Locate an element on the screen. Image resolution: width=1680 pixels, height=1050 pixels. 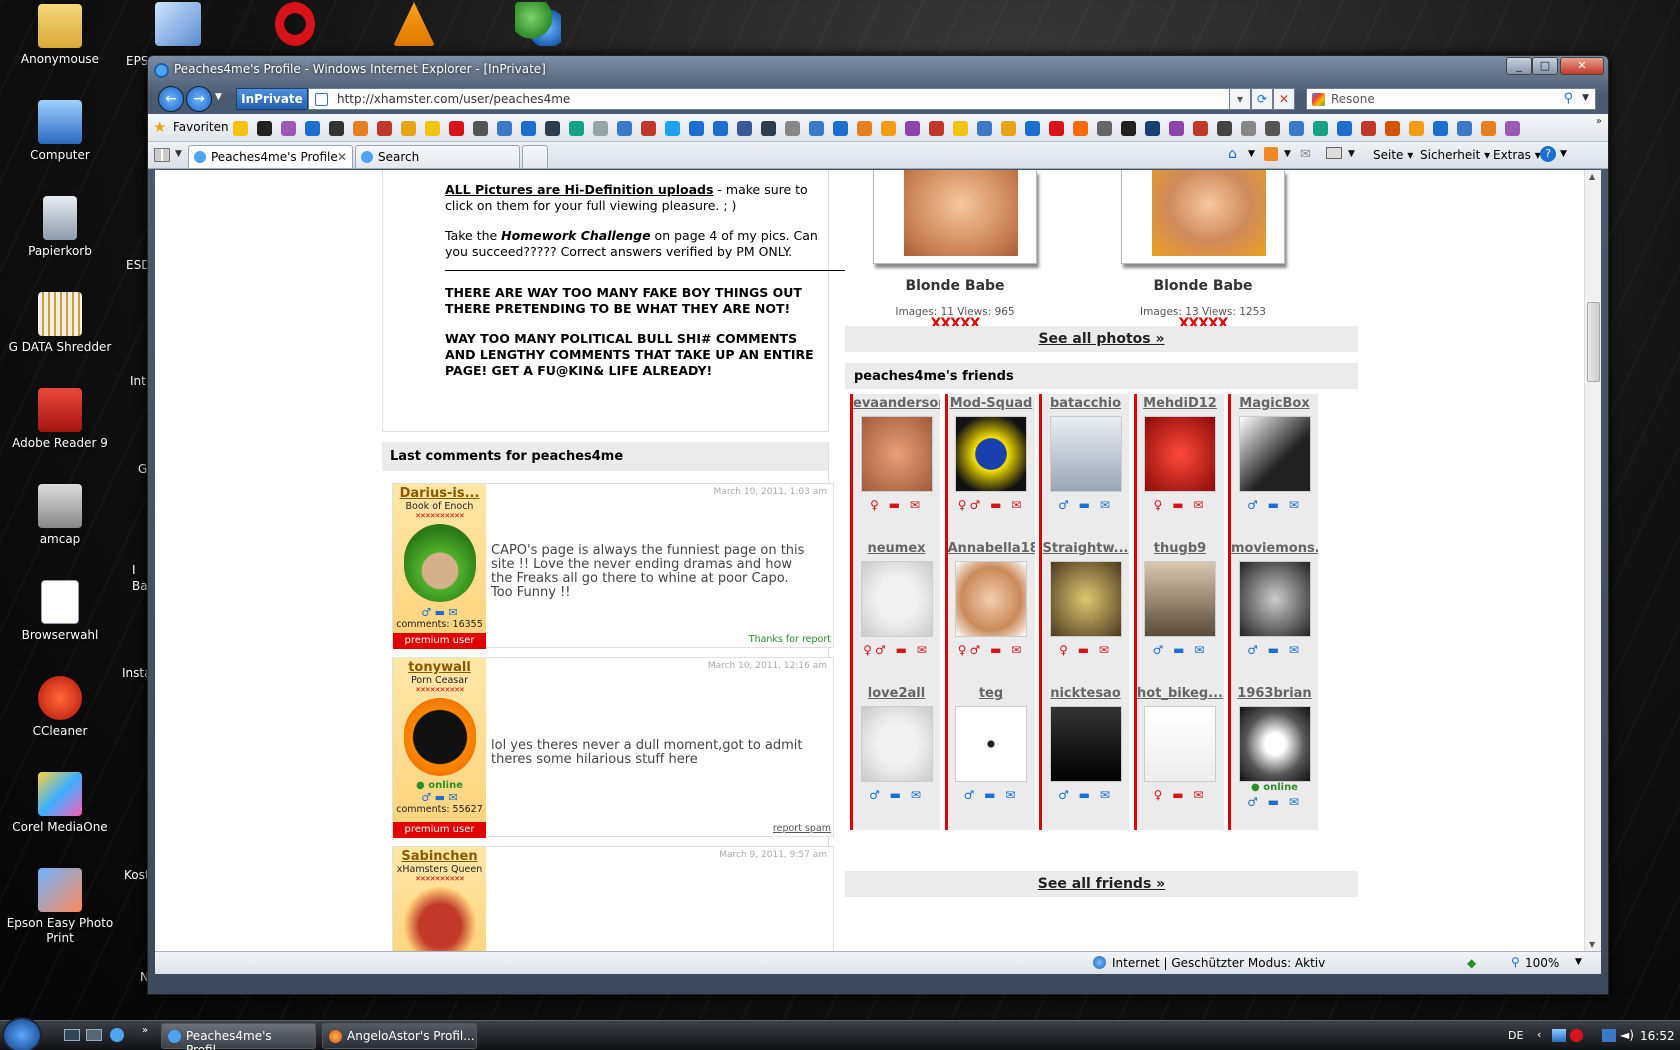
address-dropdown-button: ▾ is located at coordinates (1240, 99).